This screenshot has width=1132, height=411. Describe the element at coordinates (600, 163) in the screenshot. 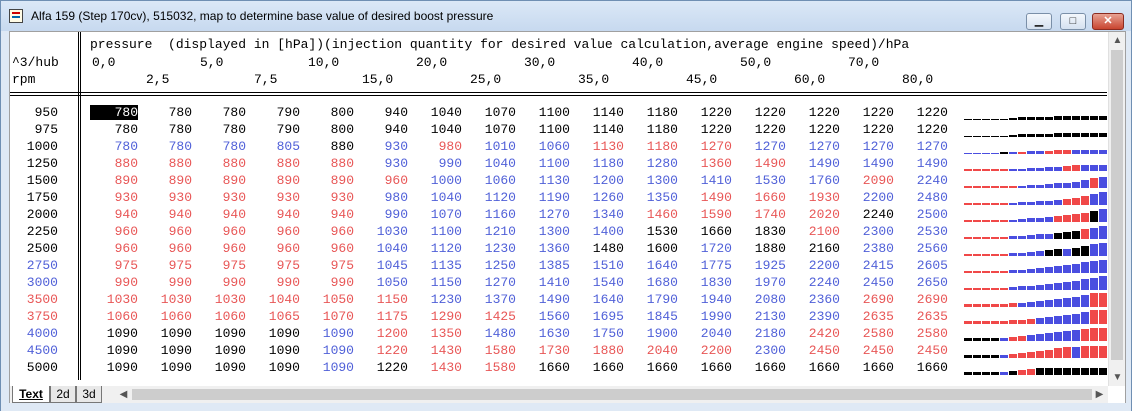

I see `table-cell: 1180` at that location.